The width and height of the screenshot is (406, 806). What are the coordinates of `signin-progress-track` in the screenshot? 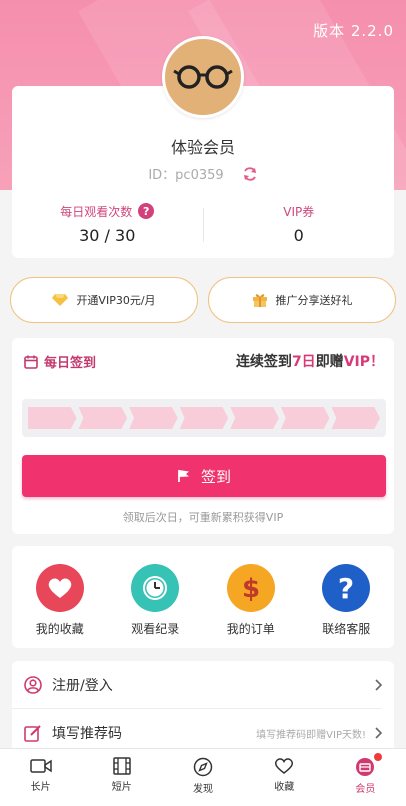 It's located at (204, 418).